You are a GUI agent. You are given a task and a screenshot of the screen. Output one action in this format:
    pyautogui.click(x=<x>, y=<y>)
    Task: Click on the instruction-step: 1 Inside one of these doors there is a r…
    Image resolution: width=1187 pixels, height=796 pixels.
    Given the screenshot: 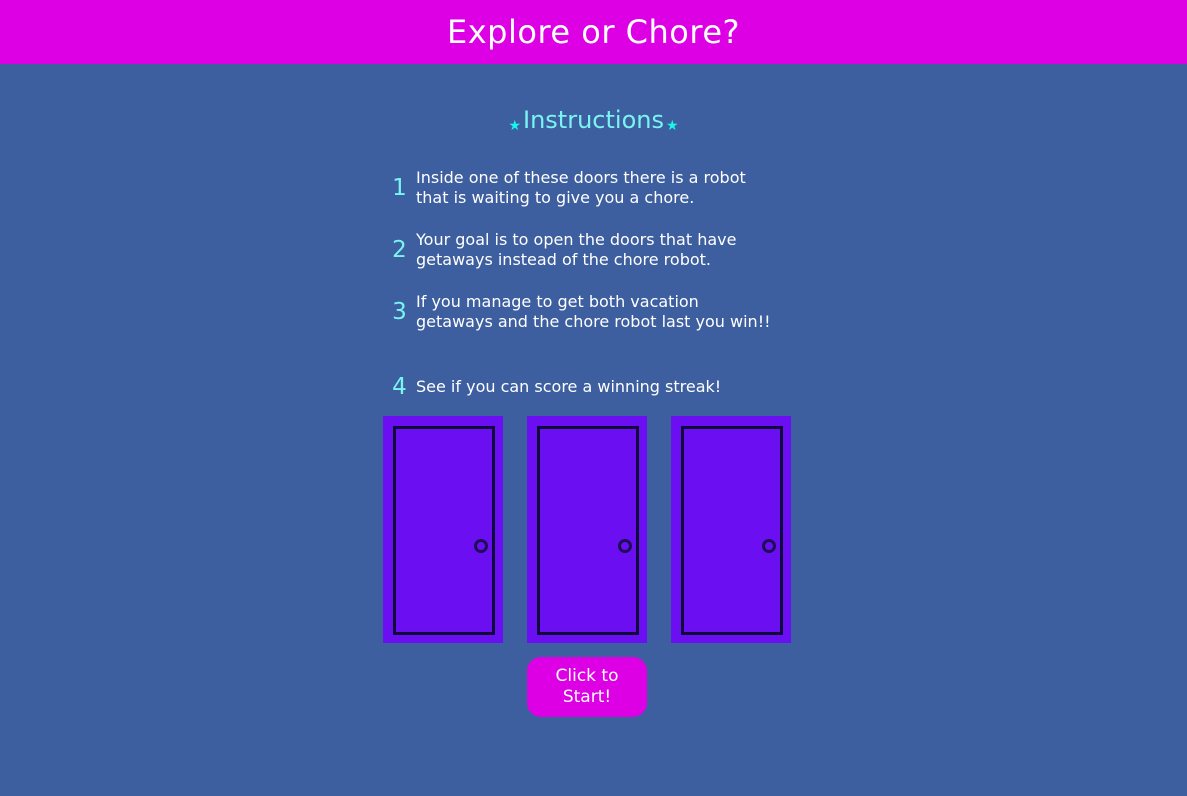 What is the action you would take?
    pyautogui.click(x=583, y=188)
    